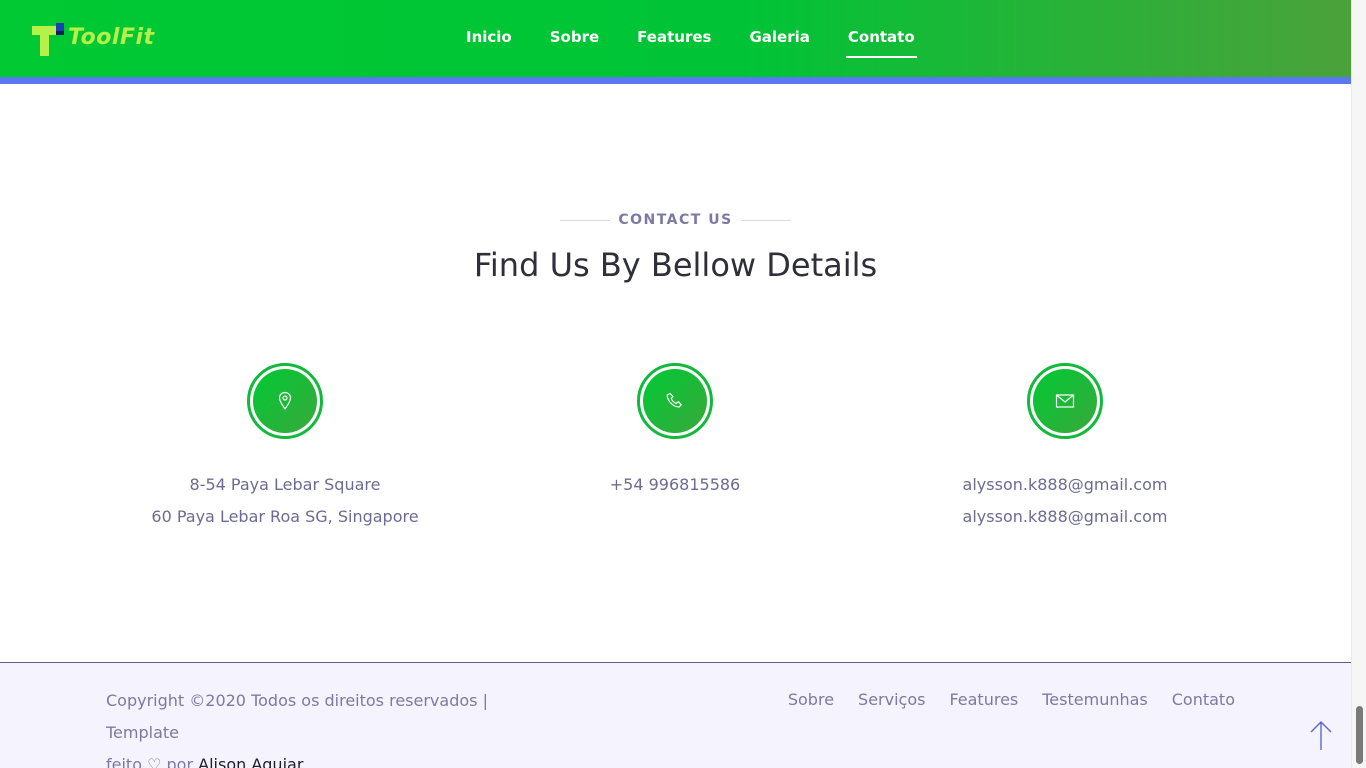  What do you see at coordinates (1359, 735) in the screenshot?
I see `scrollbar-thumb` at bounding box center [1359, 735].